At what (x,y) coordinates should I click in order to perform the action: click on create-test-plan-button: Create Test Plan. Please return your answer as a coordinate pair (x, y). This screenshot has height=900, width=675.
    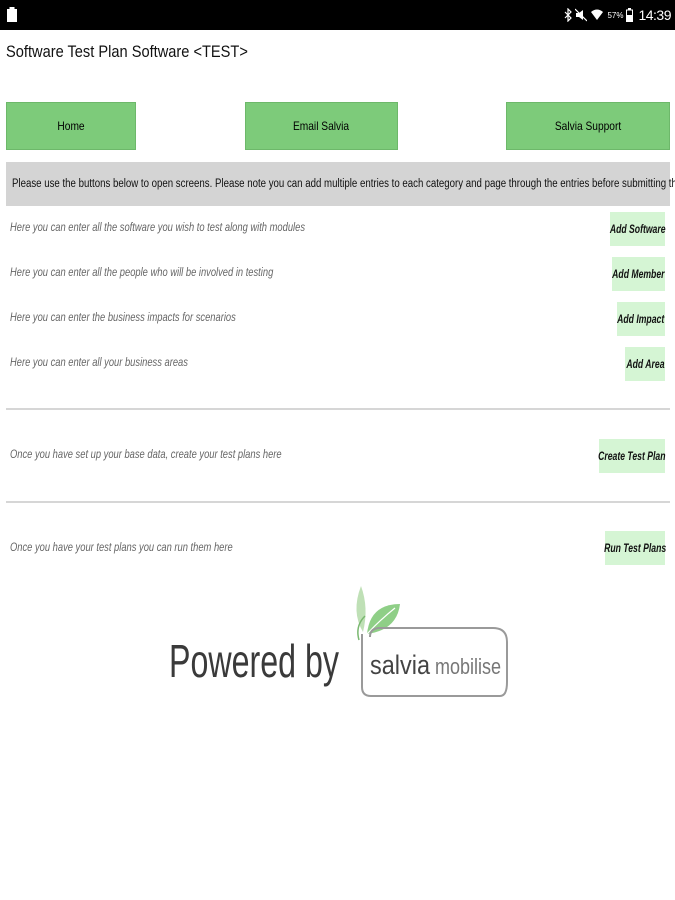
    Looking at the image, I should click on (632, 456).